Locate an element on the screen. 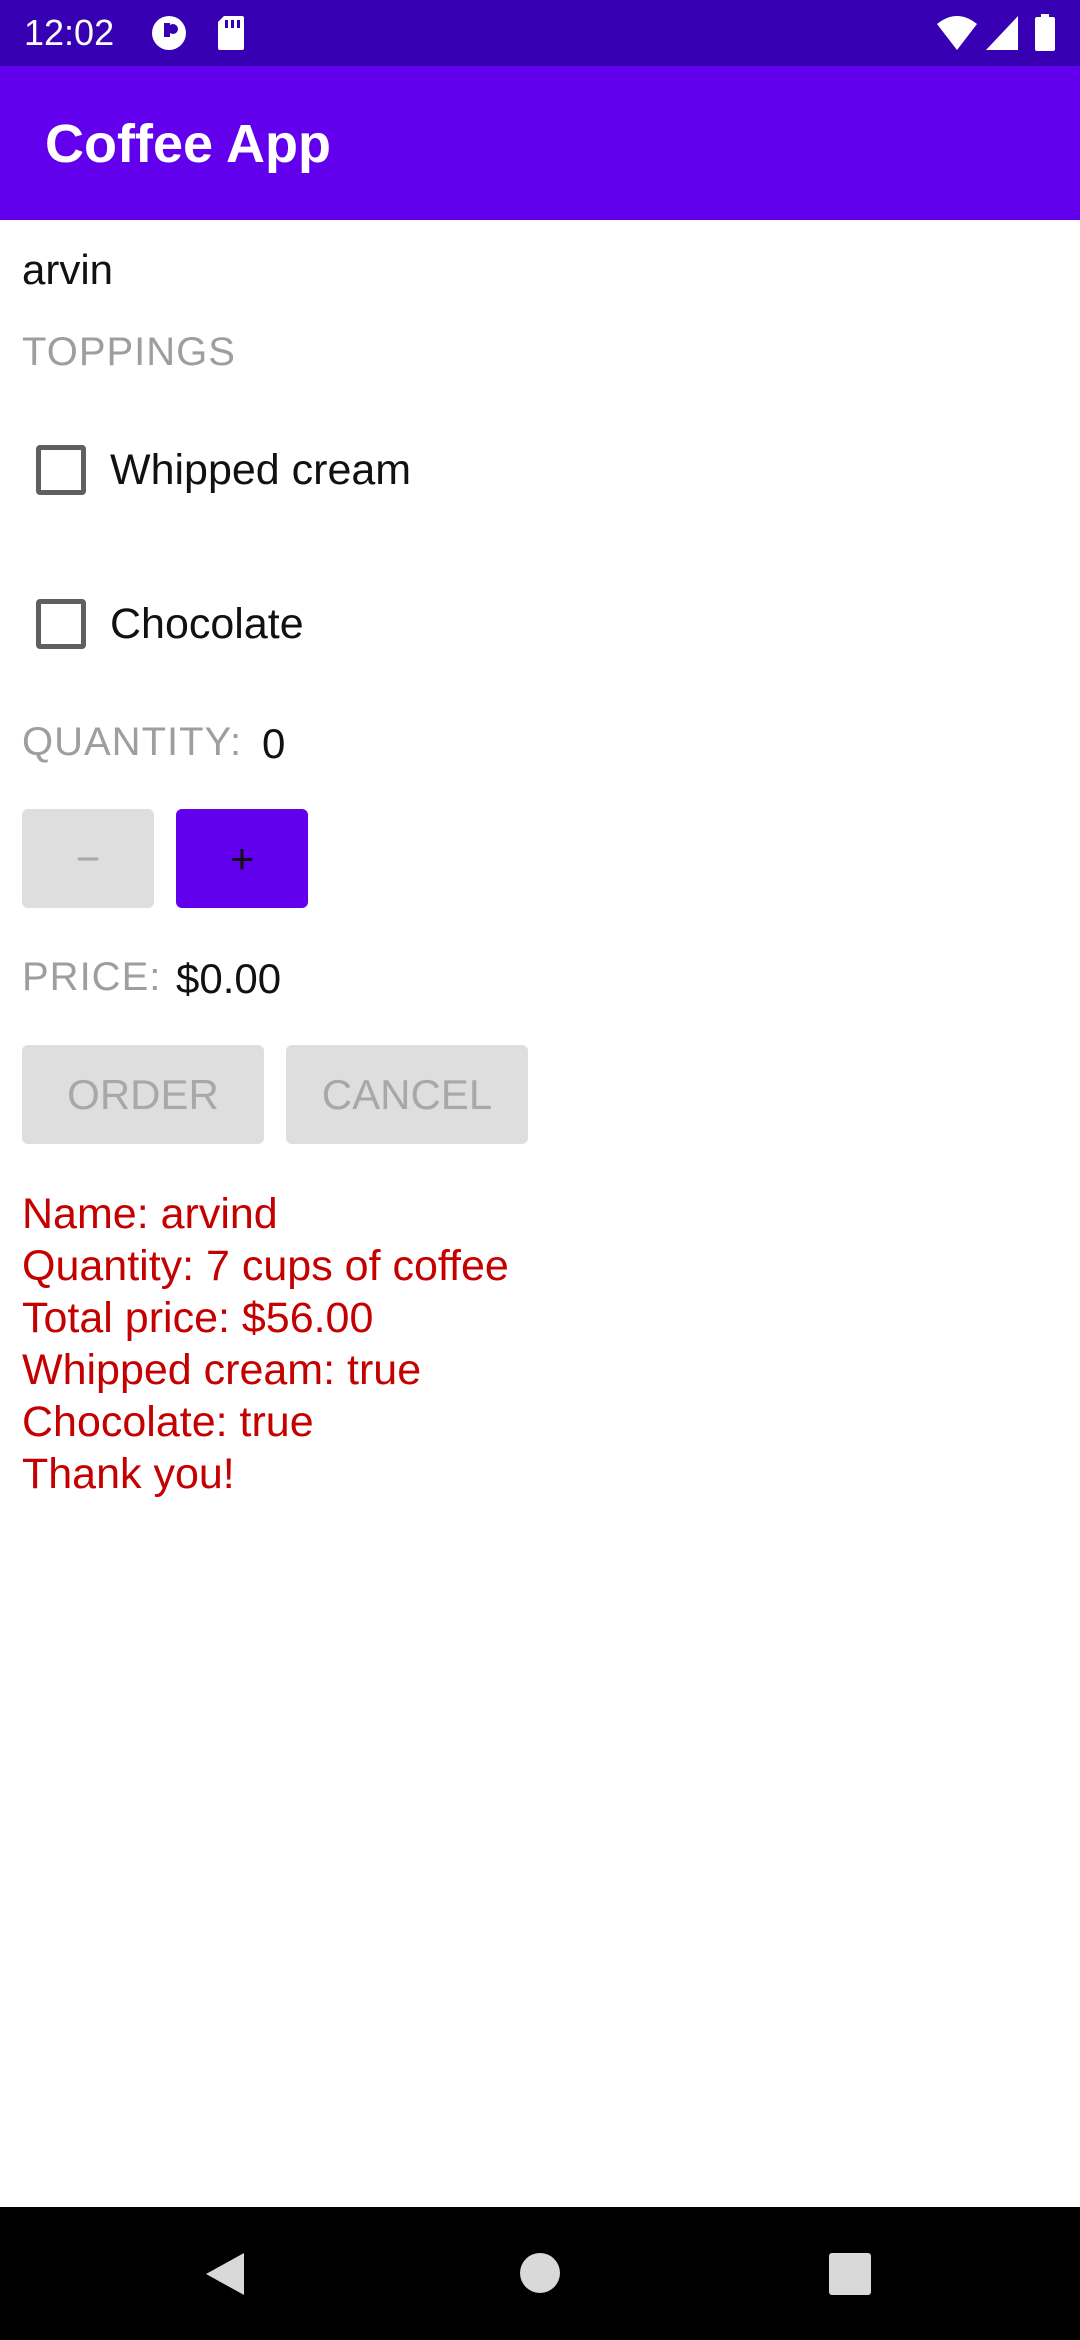  navigation-bar is located at coordinates (540, 2273).